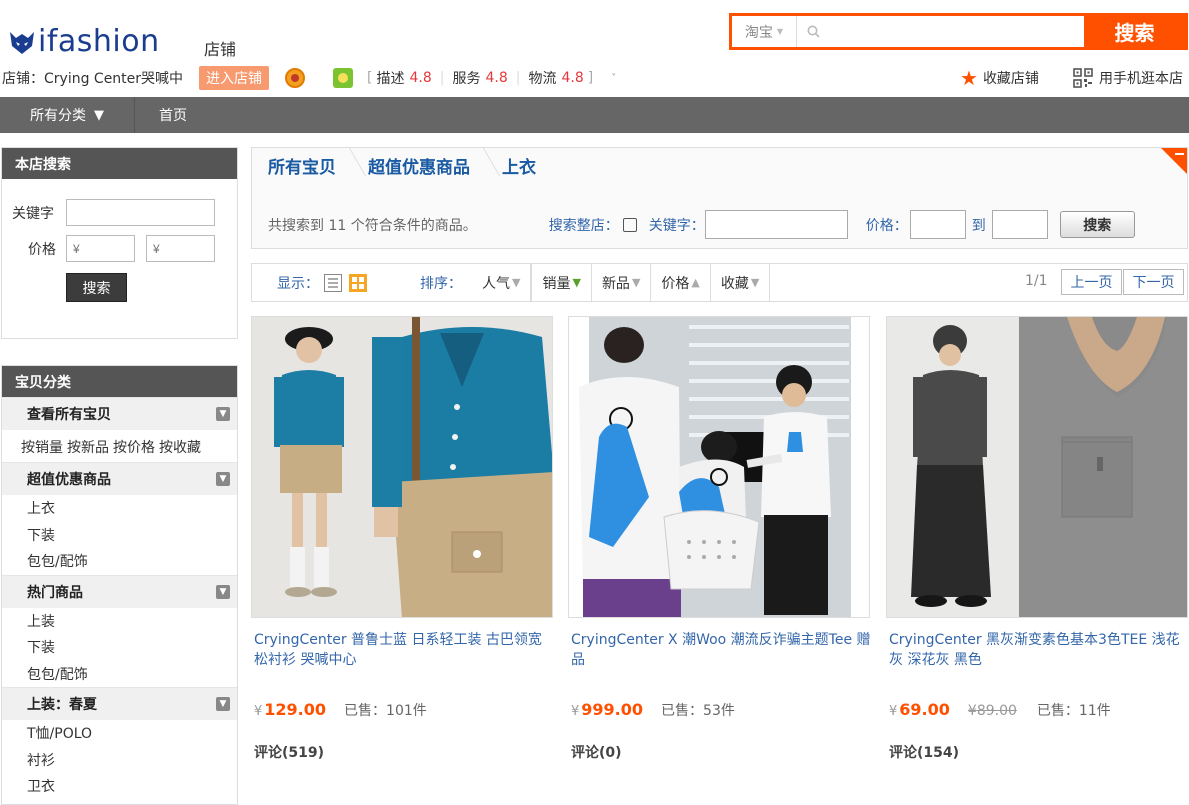 The height and width of the screenshot is (805, 1189). What do you see at coordinates (955, 31) in the screenshot?
I see `search-input` at bounding box center [955, 31].